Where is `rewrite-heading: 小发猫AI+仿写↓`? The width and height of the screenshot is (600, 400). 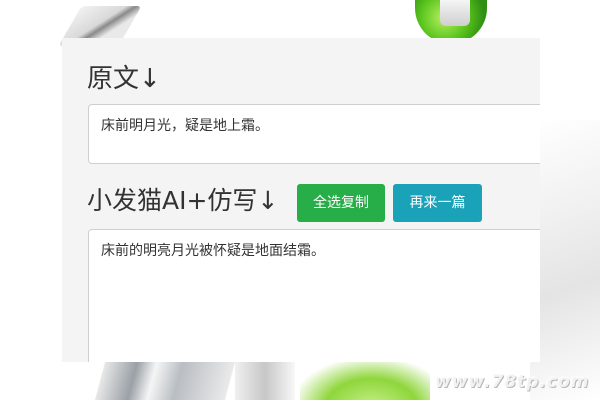 rewrite-heading: 小发猫AI+仿写↓ is located at coordinates (183, 200).